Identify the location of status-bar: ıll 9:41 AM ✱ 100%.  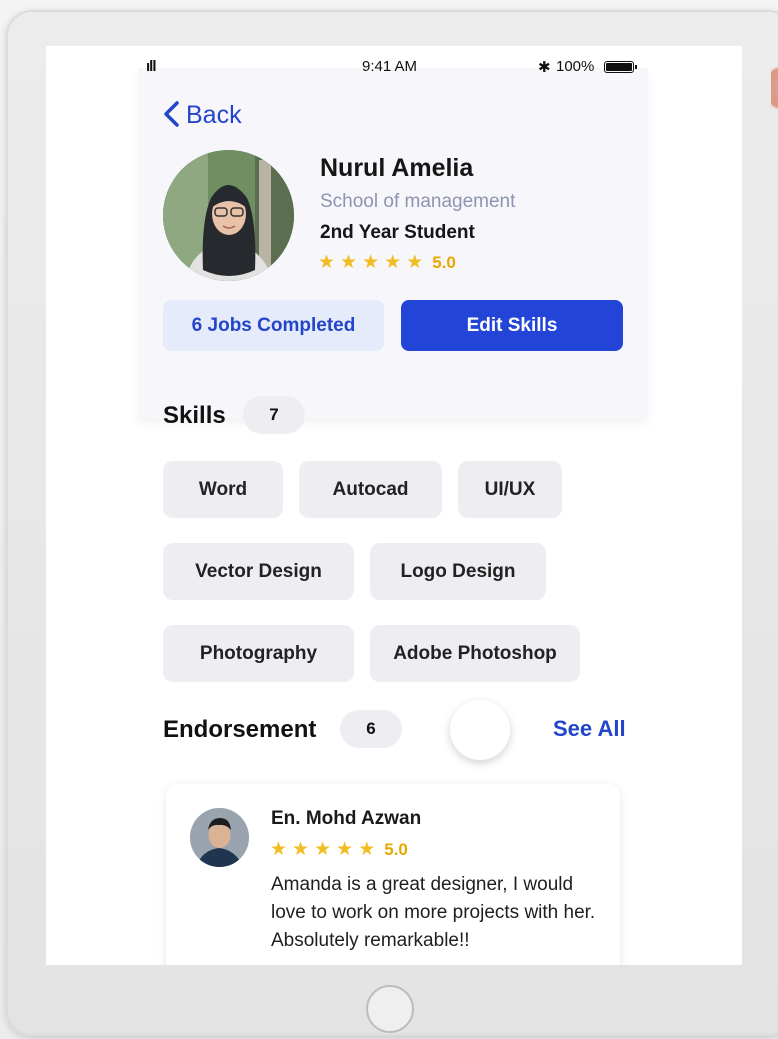
(394, 68).